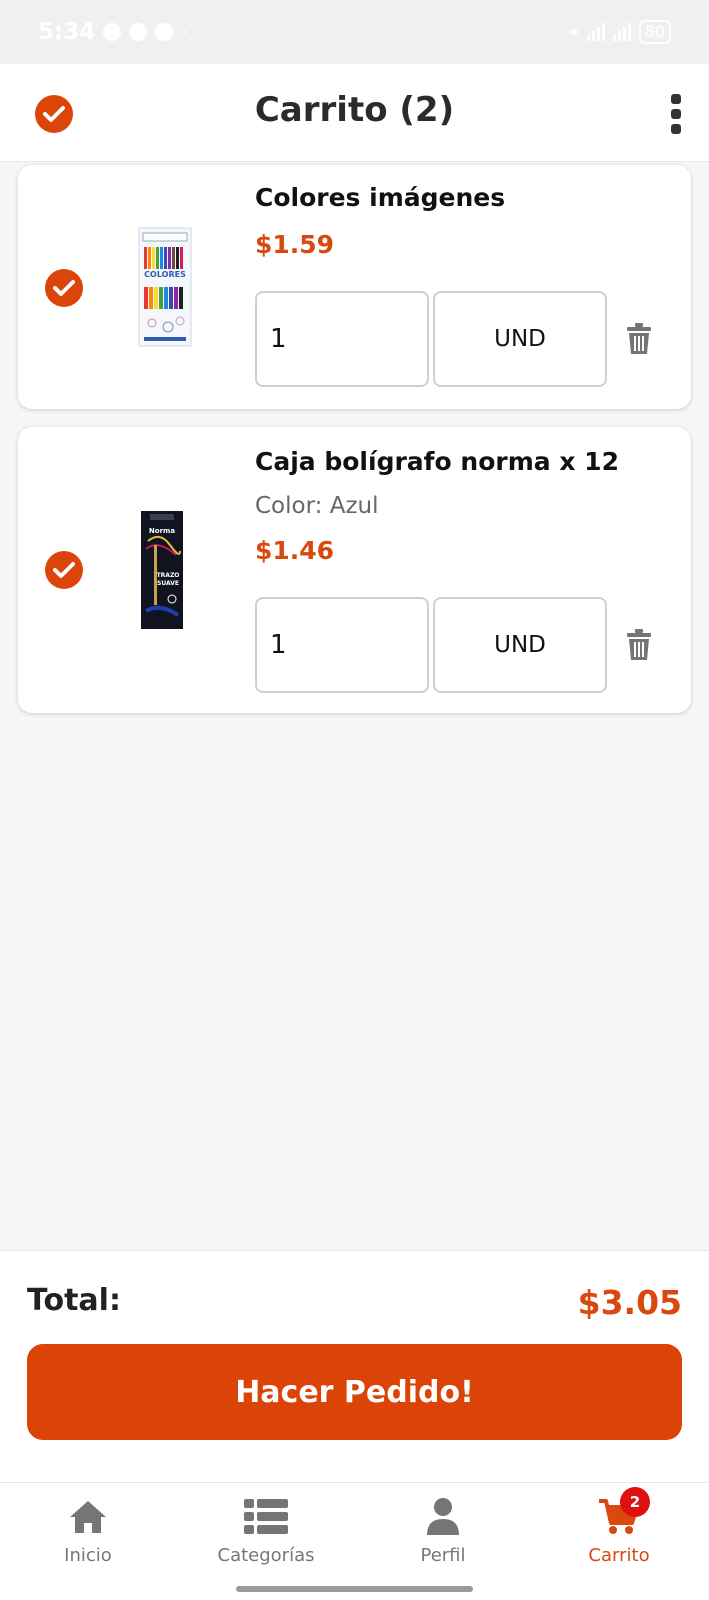 The width and height of the screenshot is (709, 1600). I want to click on app-header: Carrito (2), so click(354, 113).